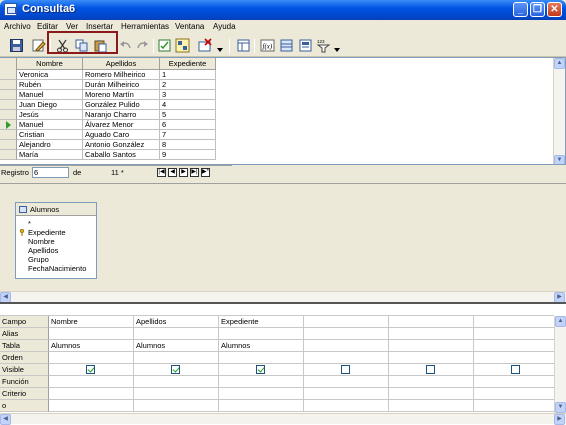 Image resolution: width=566 pixels, height=425 pixels. I want to click on table-field: *, so click(29, 223).